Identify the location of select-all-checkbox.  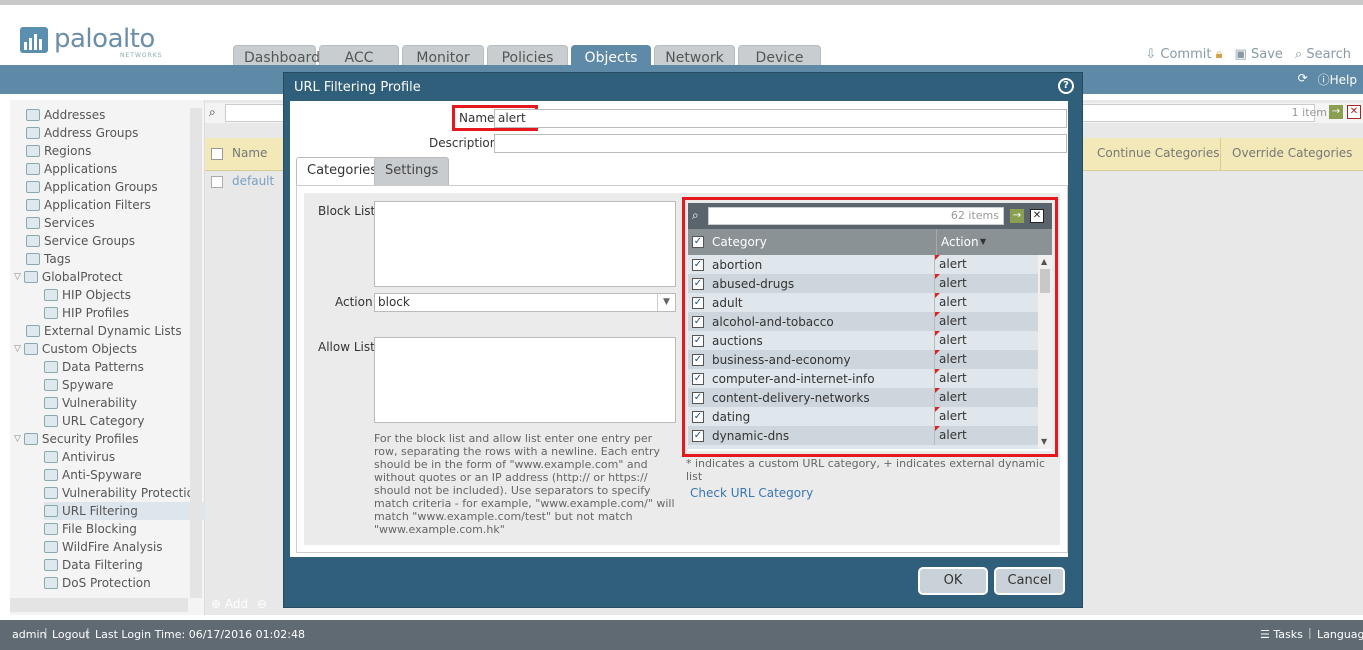
(217, 154).